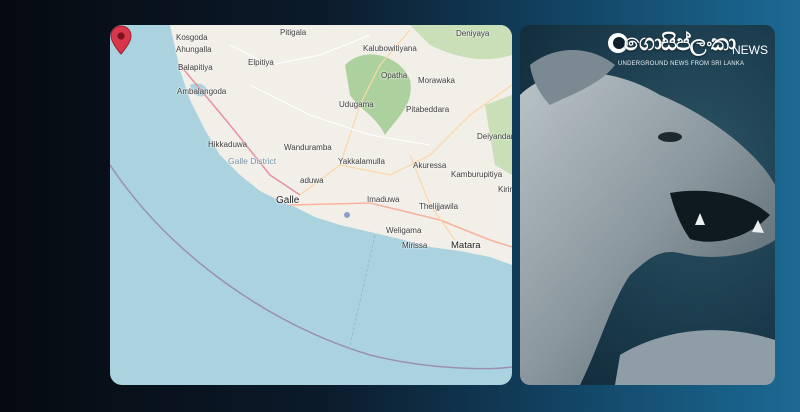 Image resolution: width=800 pixels, height=412 pixels. What do you see at coordinates (466, 245) in the screenshot?
I see `city-label-matara: Matara` at bounding box center [466, 245].